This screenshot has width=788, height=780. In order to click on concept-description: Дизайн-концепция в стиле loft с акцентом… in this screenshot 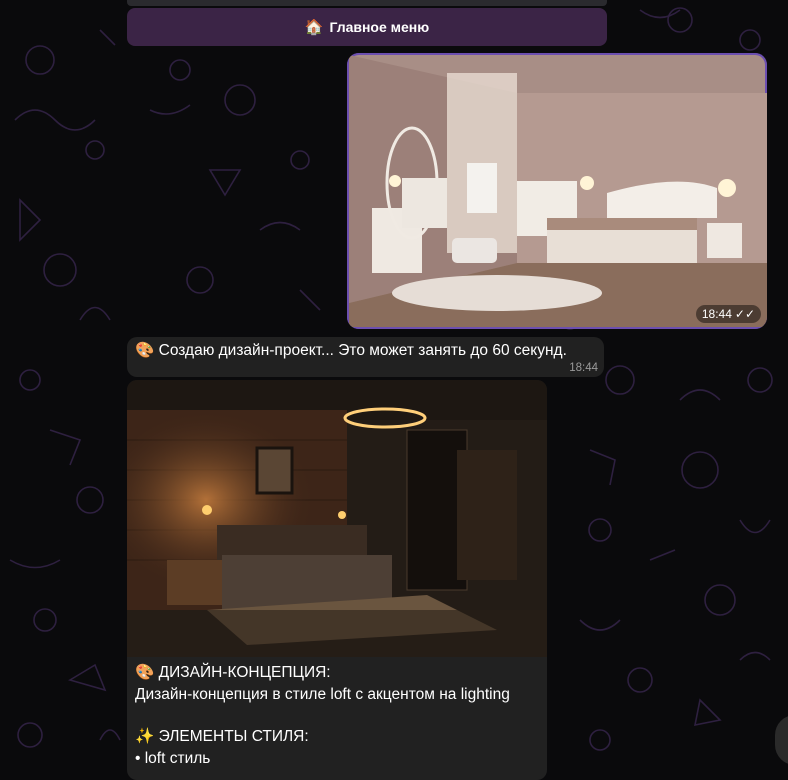, I will do `click(322, 694)`.